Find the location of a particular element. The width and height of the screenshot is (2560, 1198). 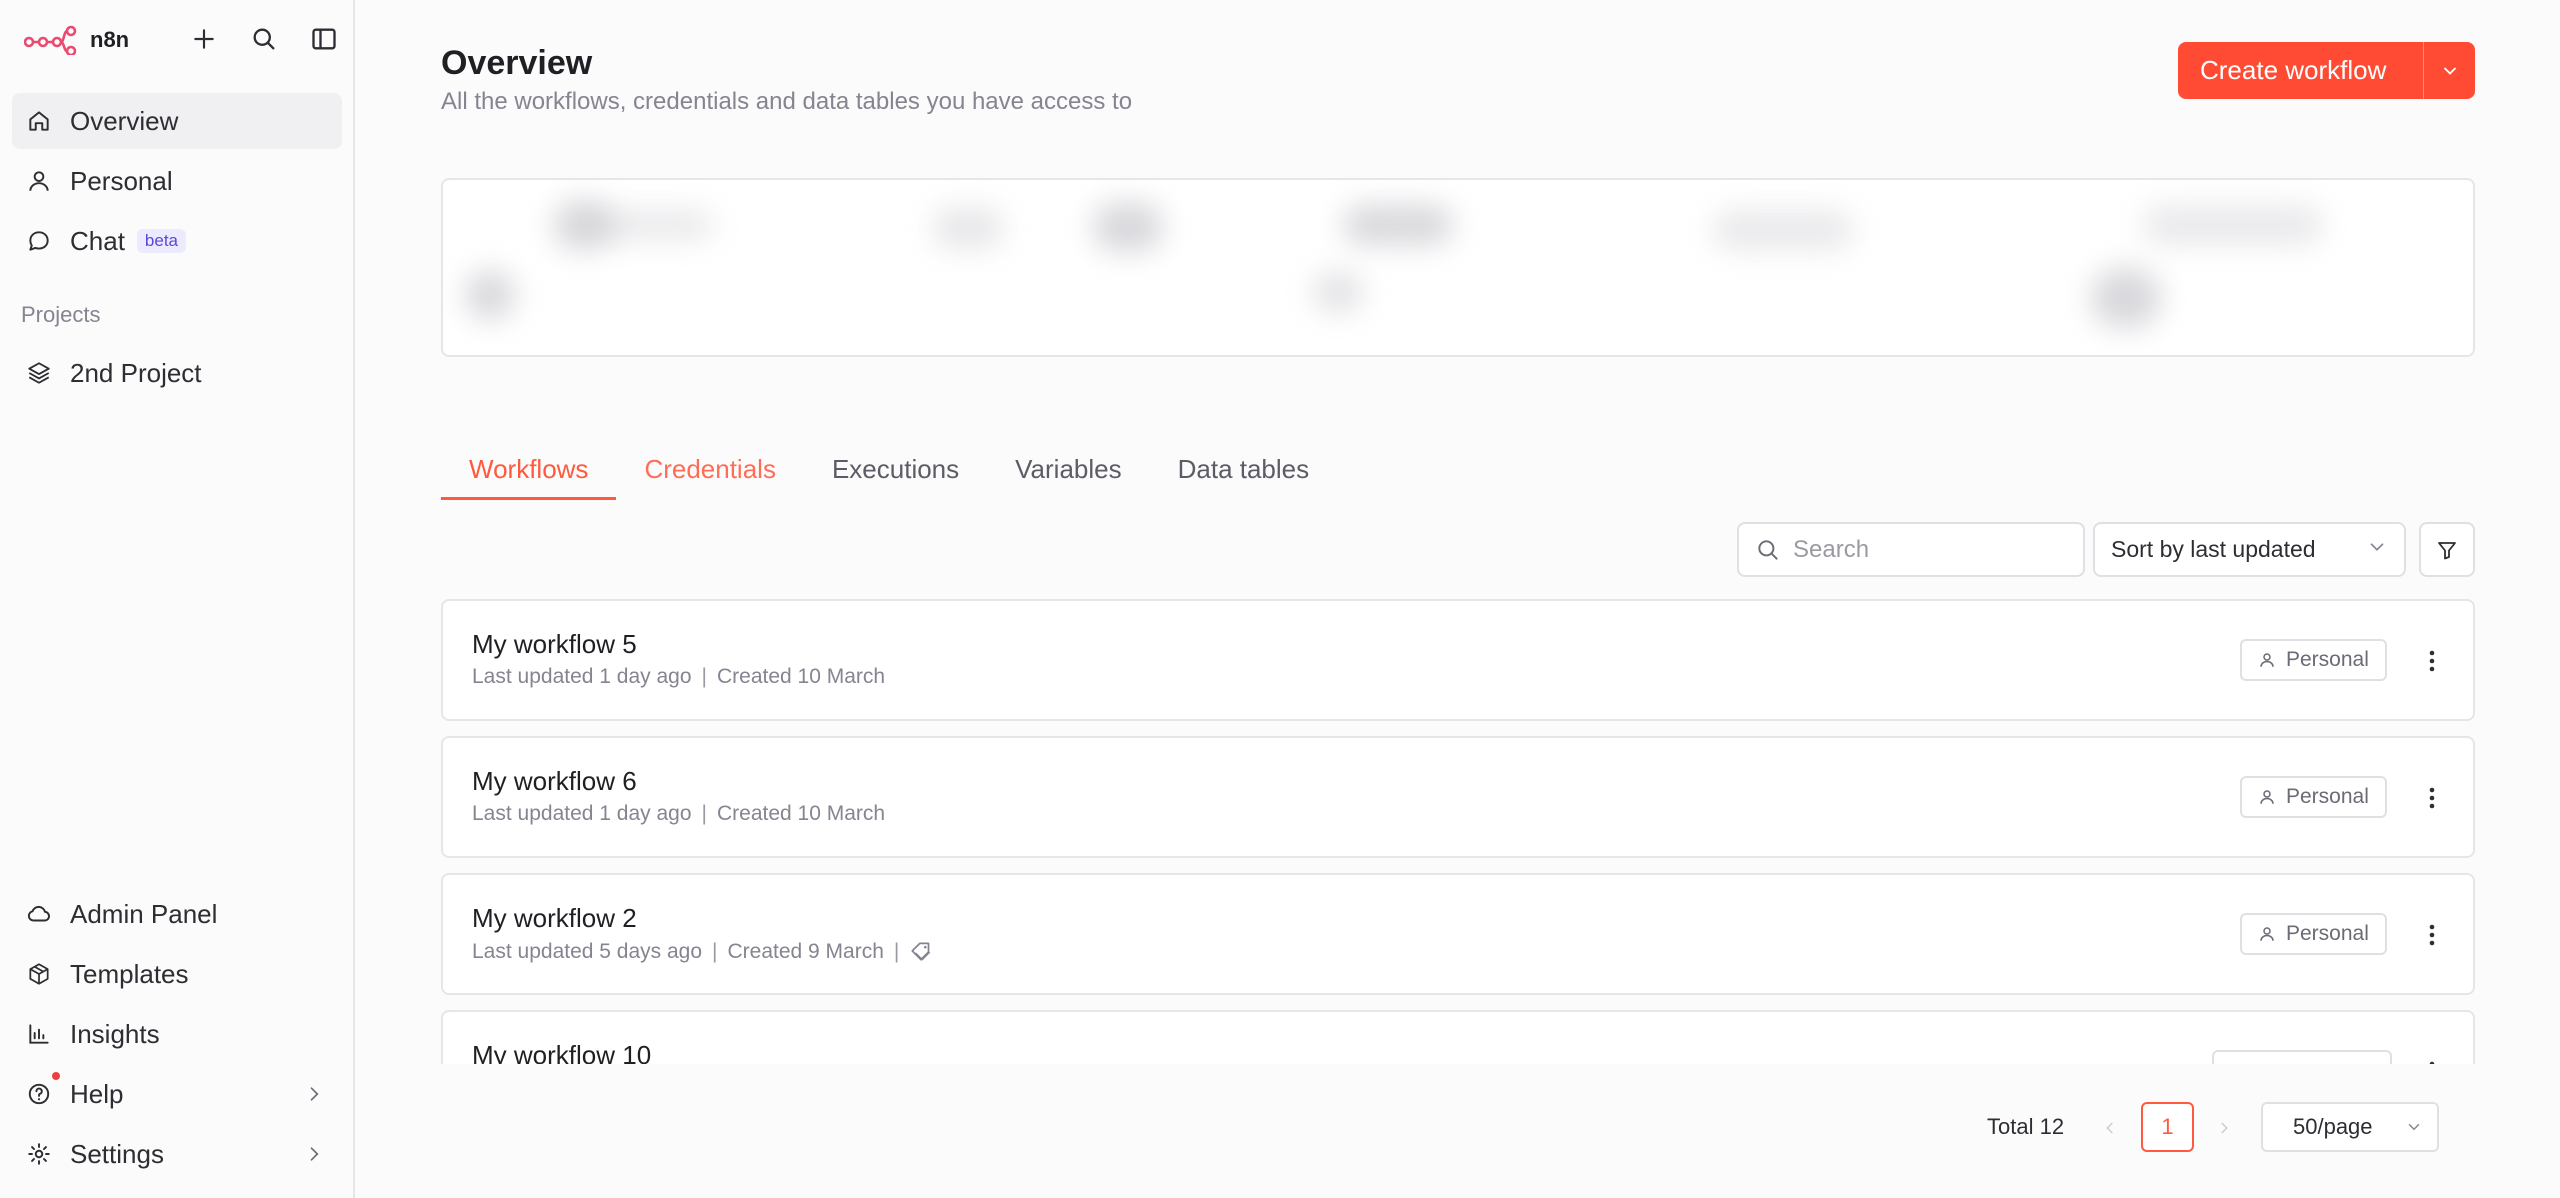

workflow-card: My workflow 10 is located at coordinates (1458, 1037).